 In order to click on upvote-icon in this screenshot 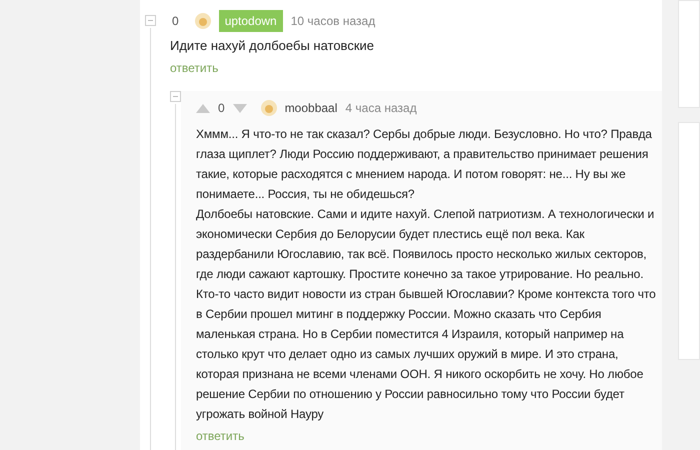, I will do `click(203, 108)`.